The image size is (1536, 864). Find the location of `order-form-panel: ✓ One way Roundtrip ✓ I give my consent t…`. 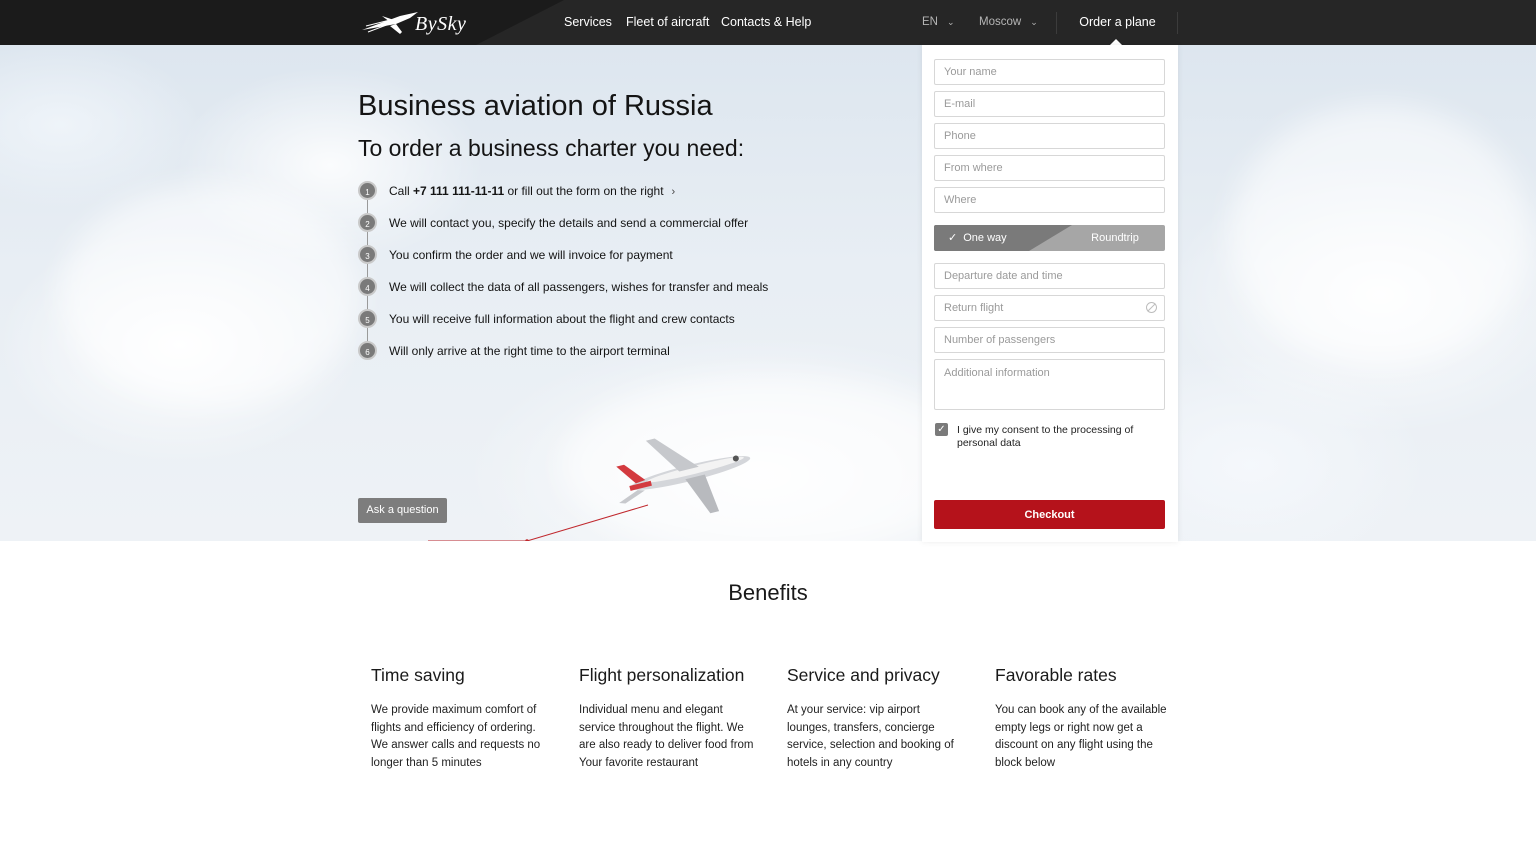

order-form-panel: ✓ One way Roundtrip ✓ I give my consent t… is located at coordinates (1050, 293).